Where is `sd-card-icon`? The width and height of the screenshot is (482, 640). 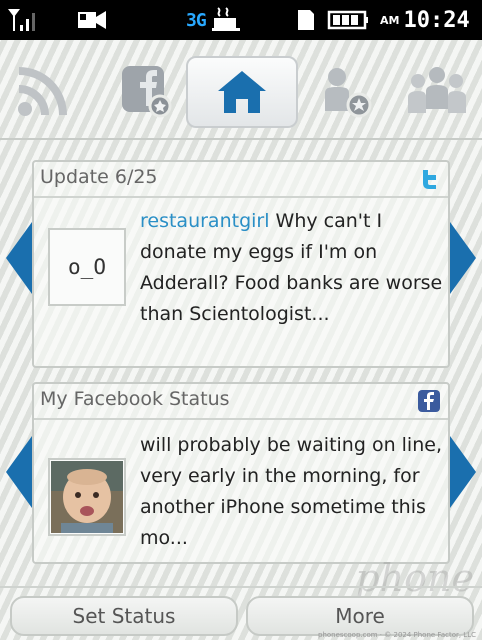 sd-card-icon is located at coordinates (306, 20).